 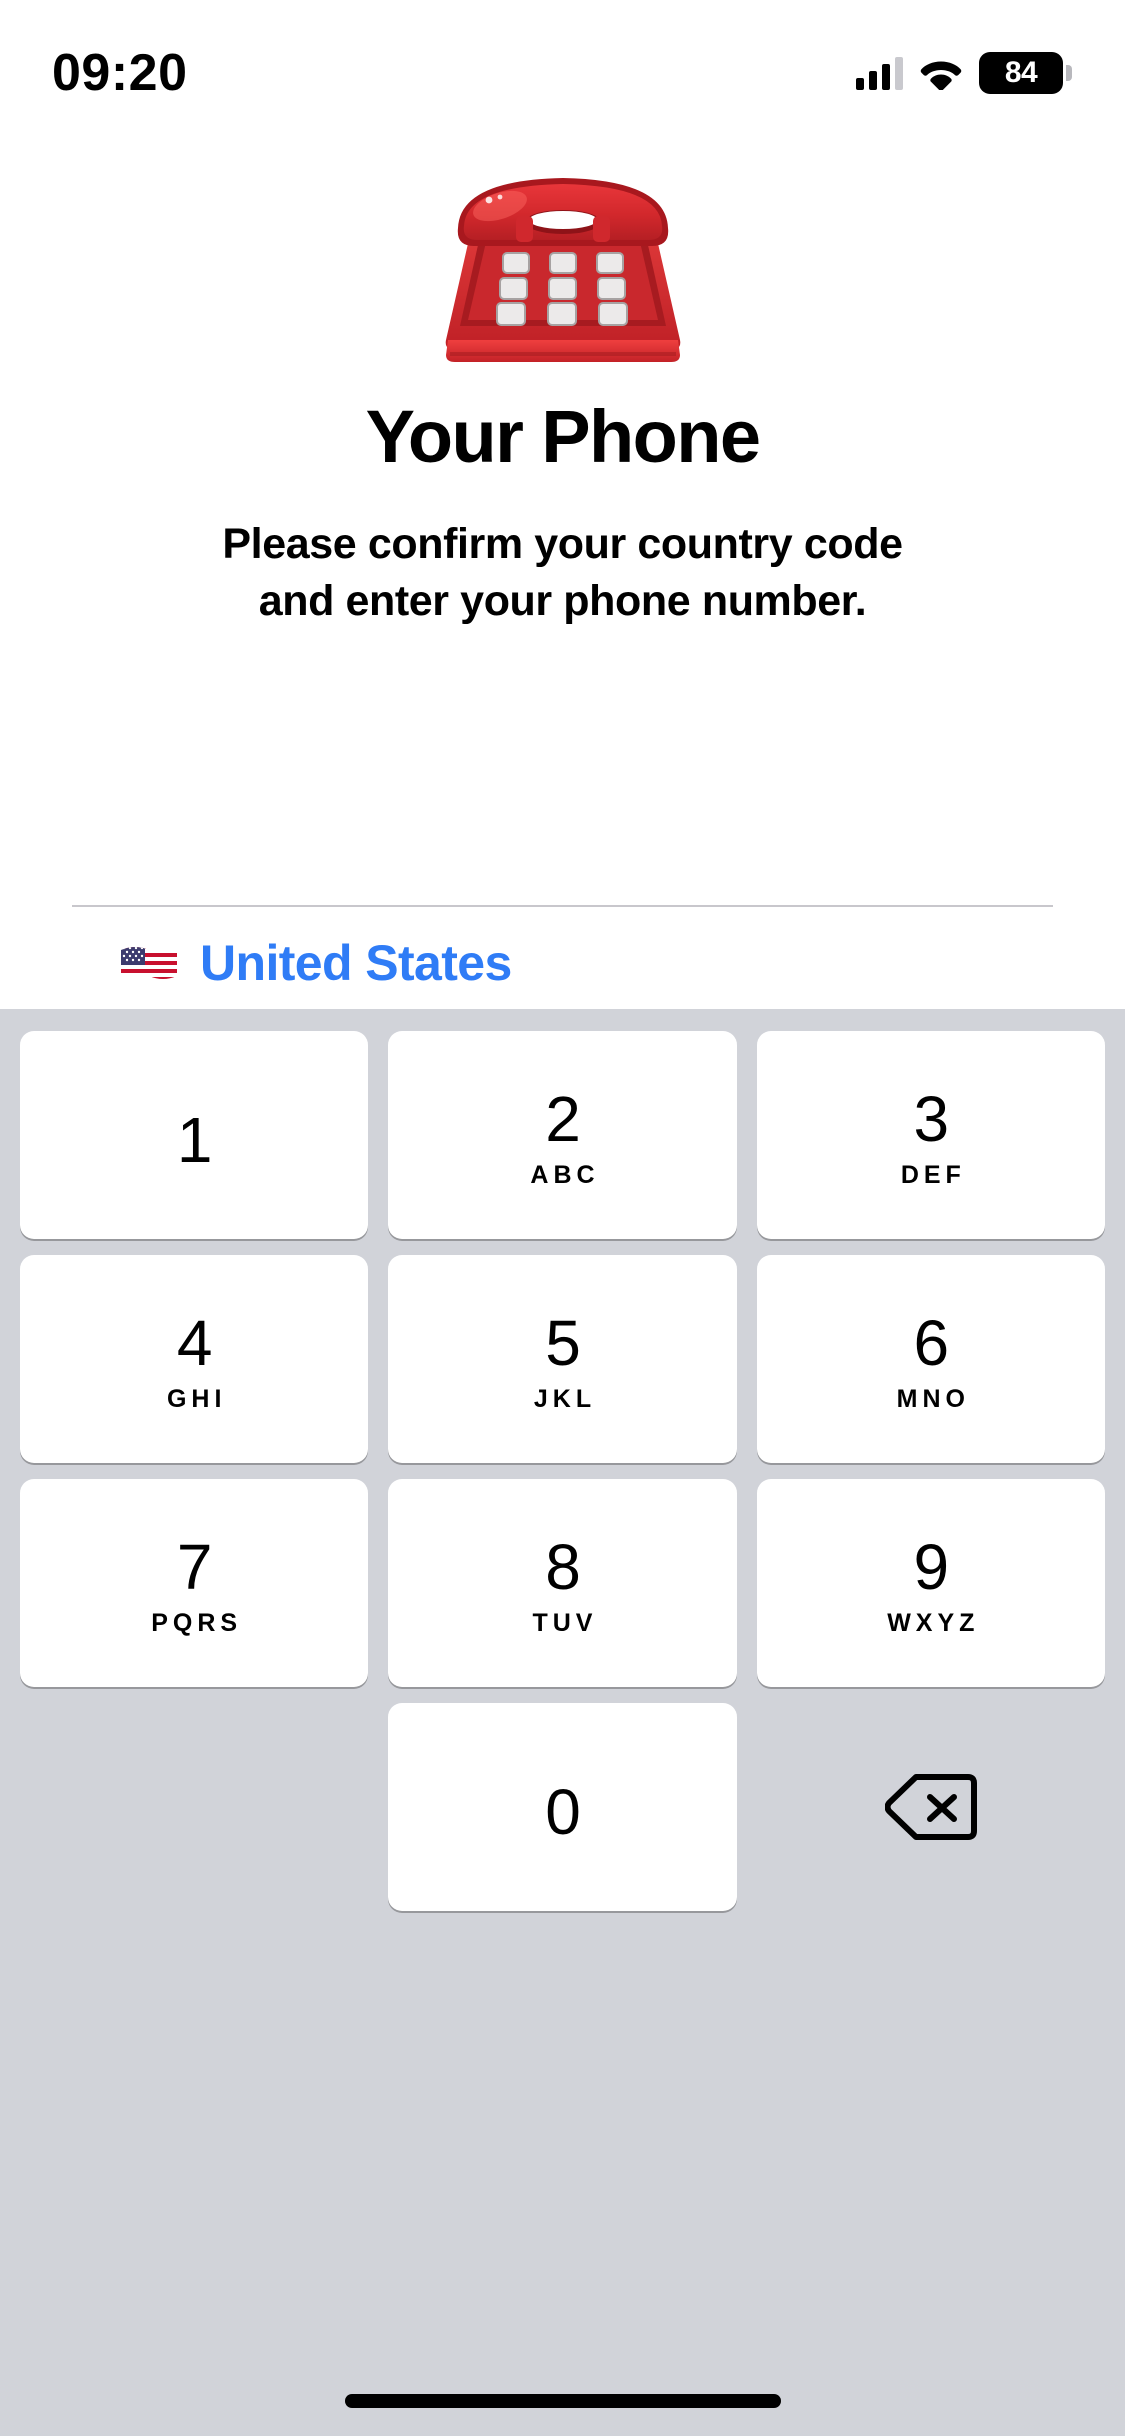 I want to click on key-7: 7 PQRS, so click(x=194, y=1583).